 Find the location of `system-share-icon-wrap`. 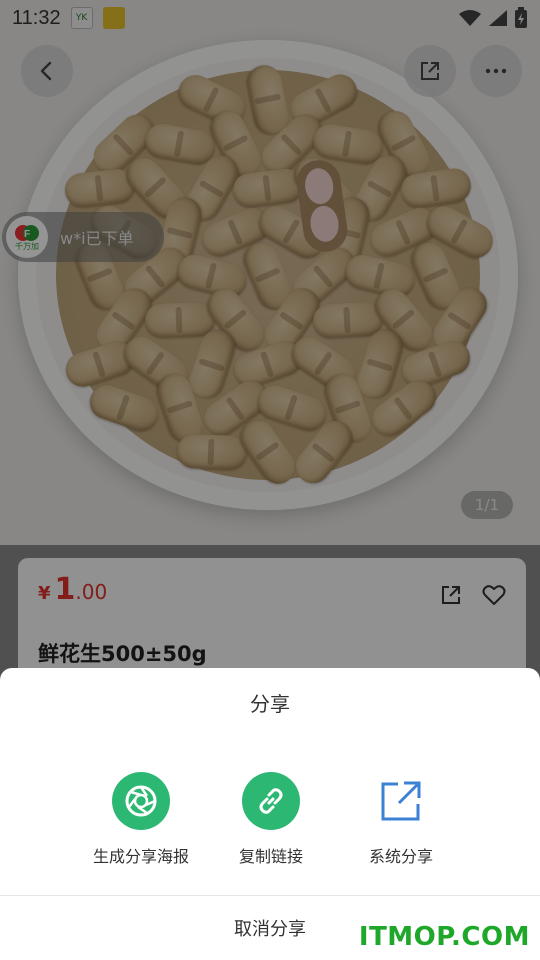

system-share-icon-wrap is located at coordinates (401, 801).